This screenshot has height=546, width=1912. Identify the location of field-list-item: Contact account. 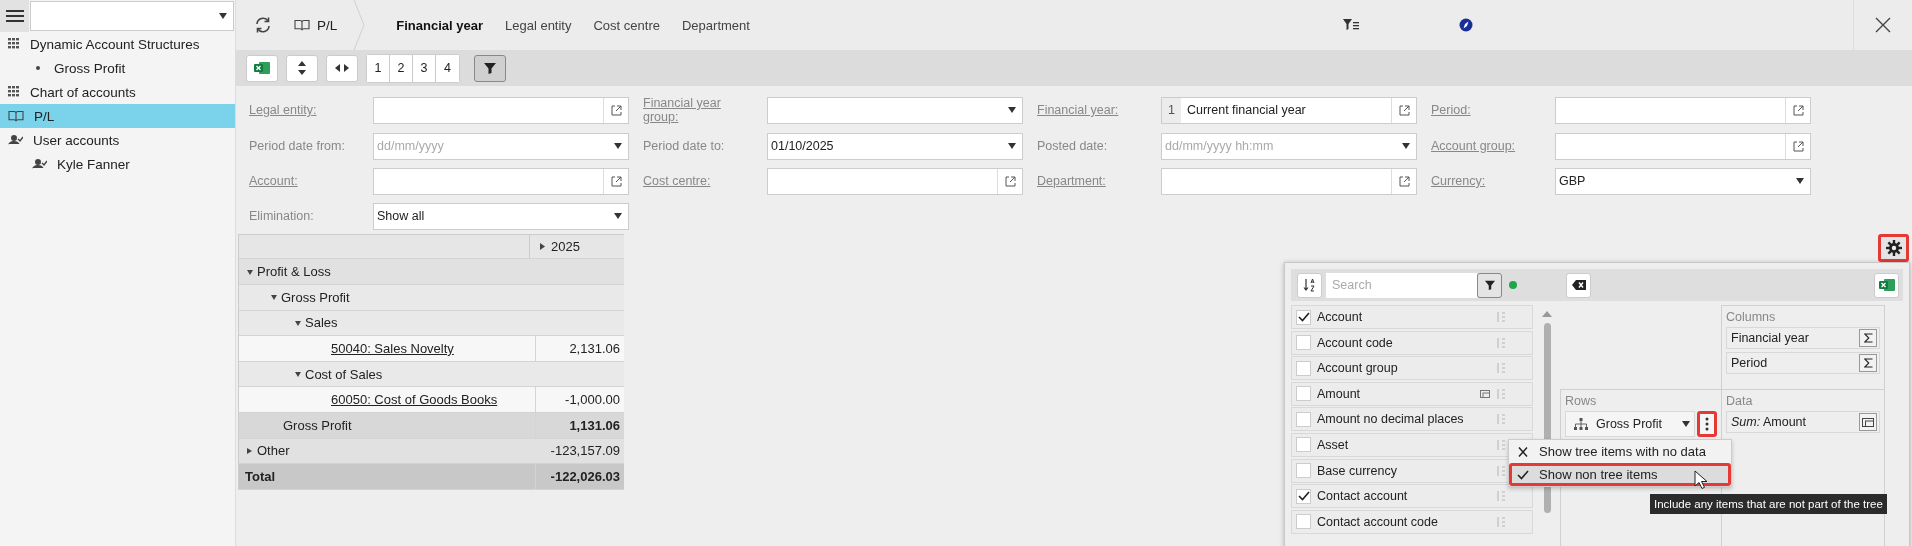
(1412, 496).